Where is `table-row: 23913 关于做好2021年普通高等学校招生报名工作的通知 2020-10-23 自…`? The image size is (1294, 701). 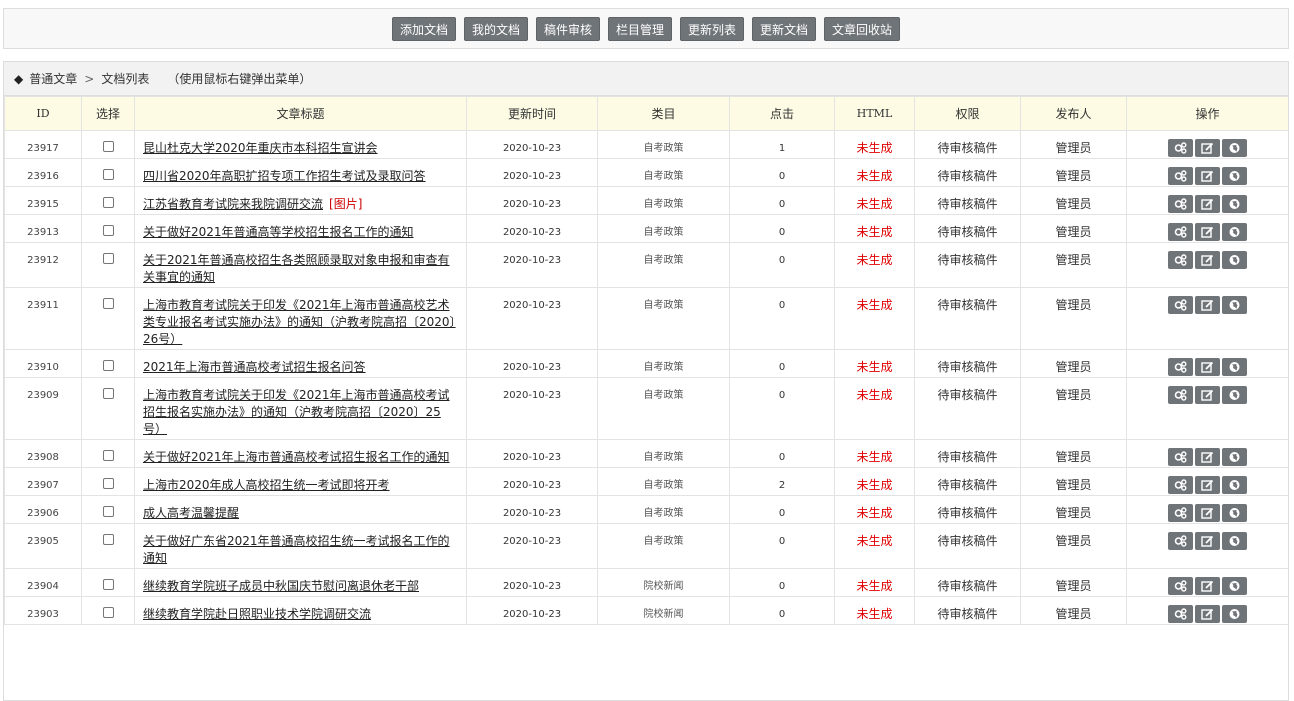 table-row: 23913 关于做好2021年普通高等学校招生报名工作的通知 2020-10-23 自… is located at coordinates (646, 228).